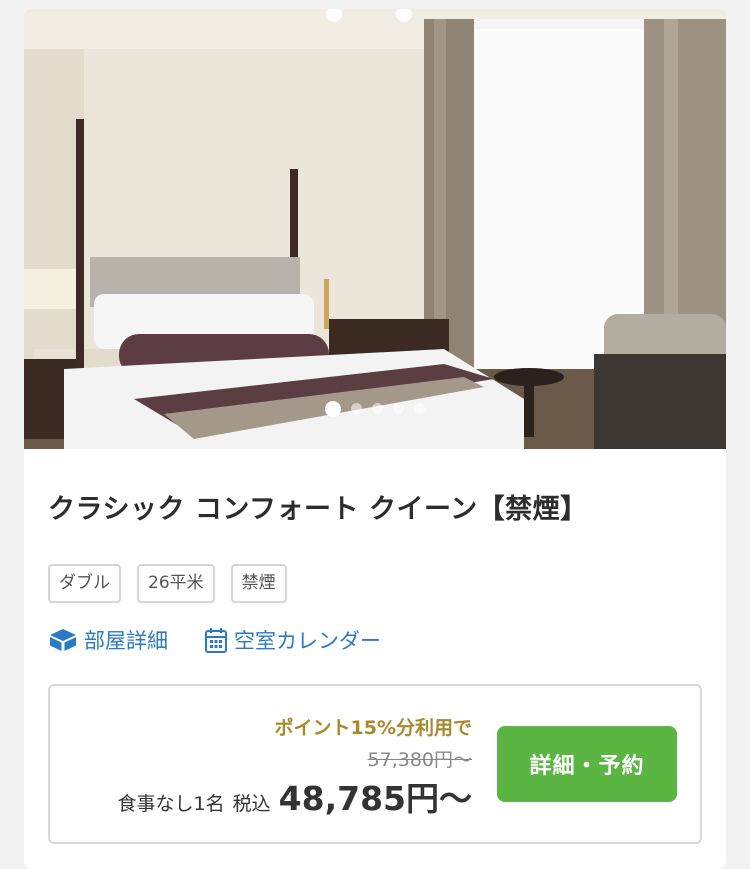 The height and width of the screenshot is (869, 750). I want to click on tag-room-size: 26平米, so click(176, 583).